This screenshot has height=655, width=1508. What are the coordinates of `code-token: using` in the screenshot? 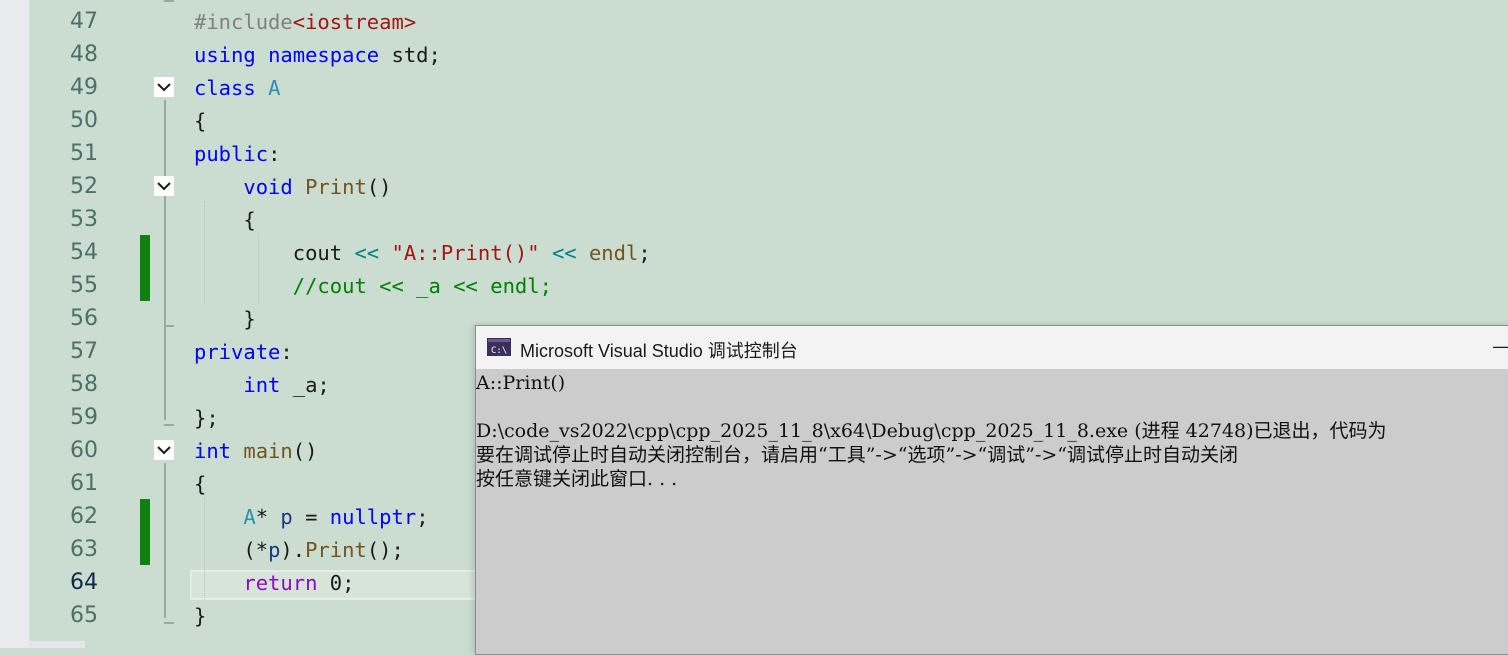 It's located at (225, 55).